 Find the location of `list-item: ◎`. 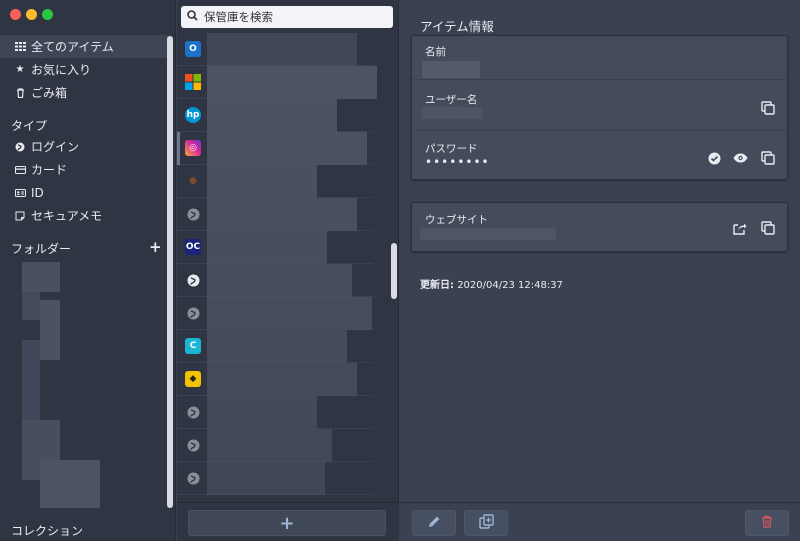

list-item: ◎ is located at coordinates (275, 148).